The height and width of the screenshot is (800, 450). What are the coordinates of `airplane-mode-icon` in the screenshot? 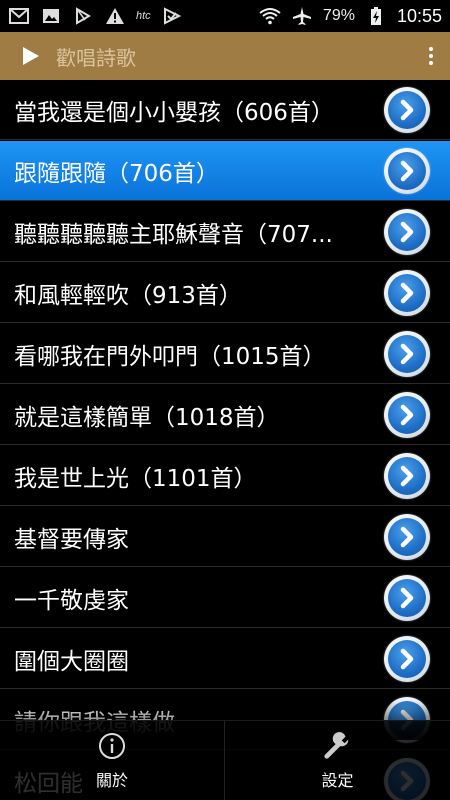 It's located at (302, 16).